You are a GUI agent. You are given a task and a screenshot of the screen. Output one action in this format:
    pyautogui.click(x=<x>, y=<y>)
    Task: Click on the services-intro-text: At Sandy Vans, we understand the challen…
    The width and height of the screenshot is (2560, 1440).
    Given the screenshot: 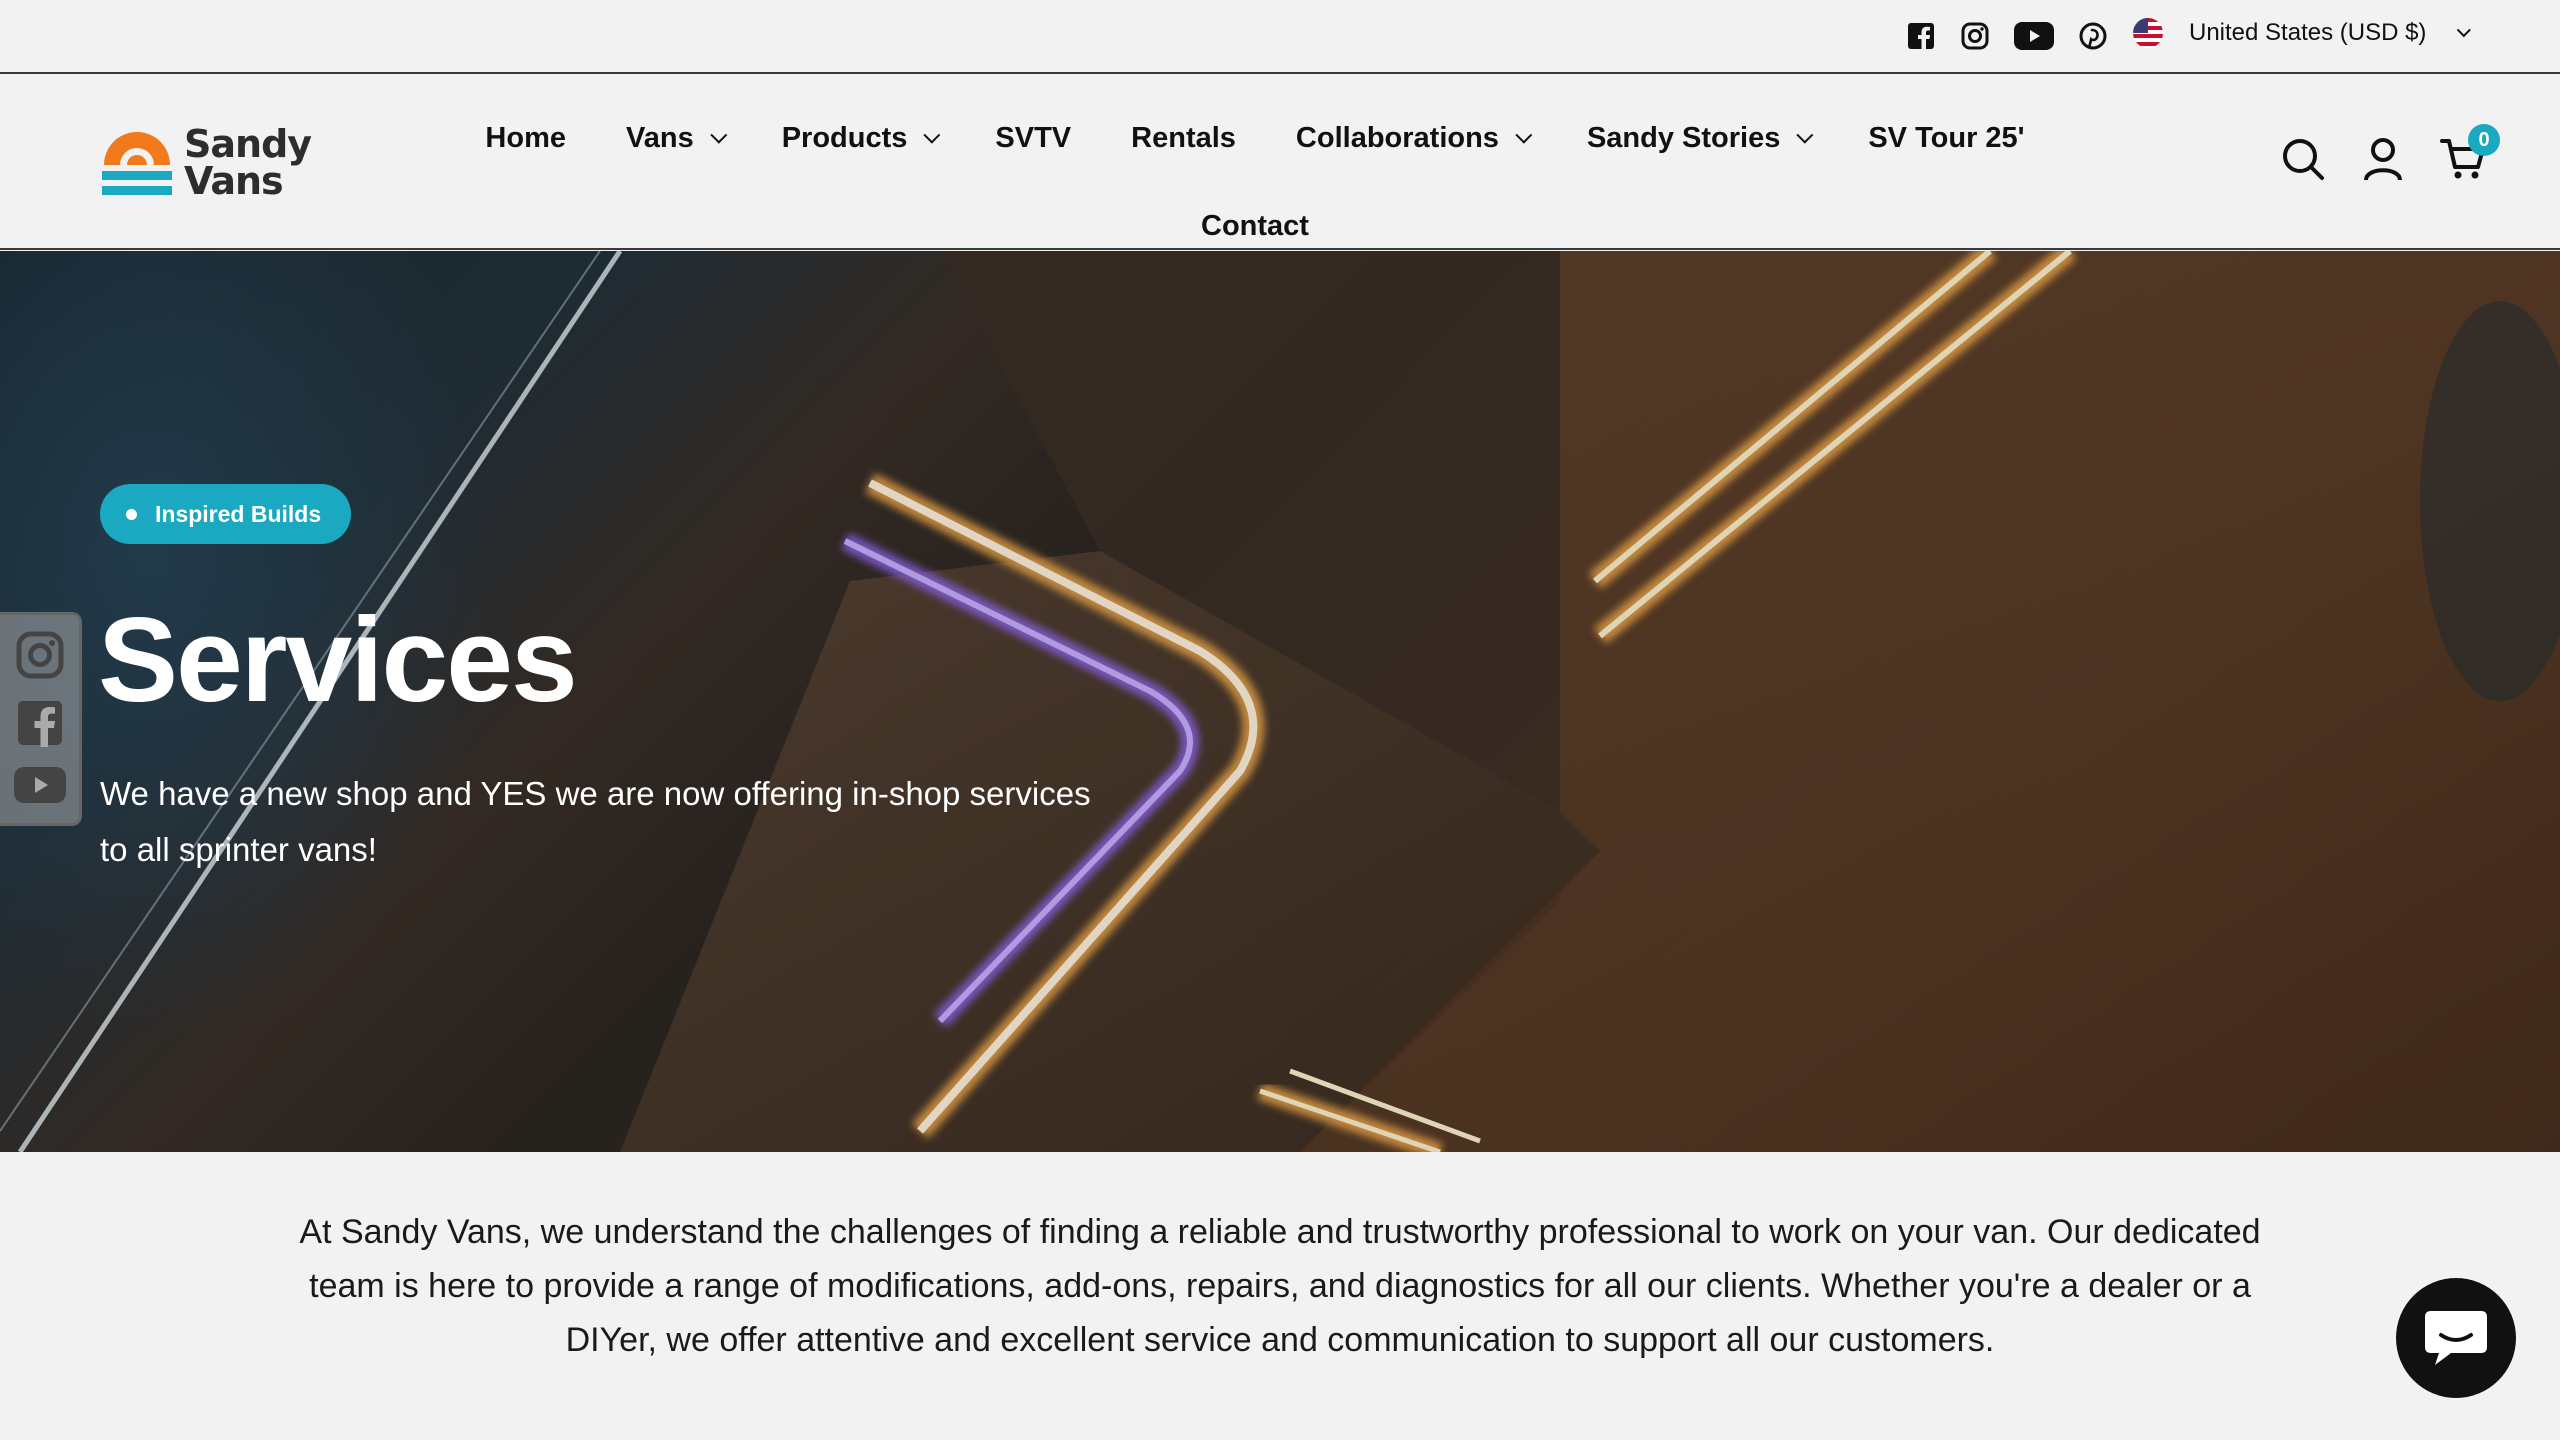 What is the action you would take?
    pyautogui.click(x=1280, y=1286)
    